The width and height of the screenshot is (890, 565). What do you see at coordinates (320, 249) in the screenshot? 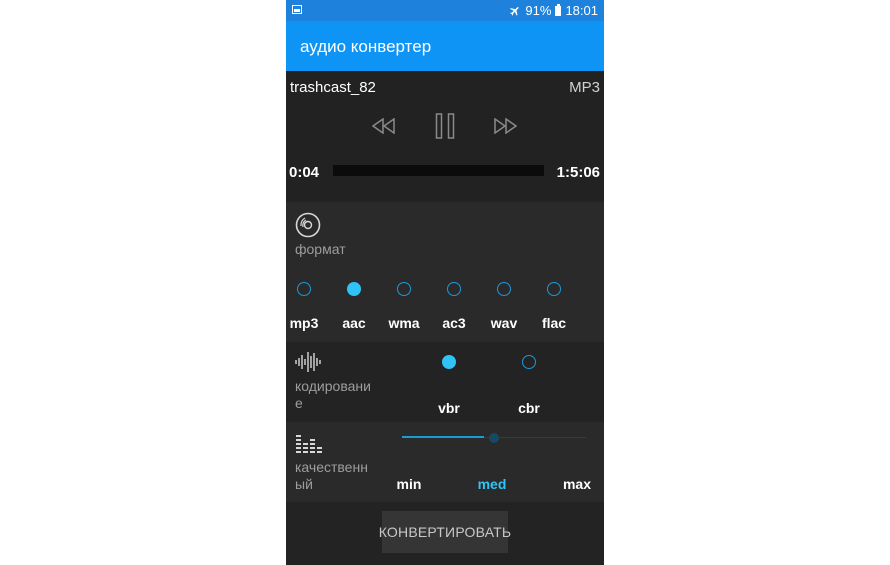
I see `format-label: формат` at bounding box center [320, 249].